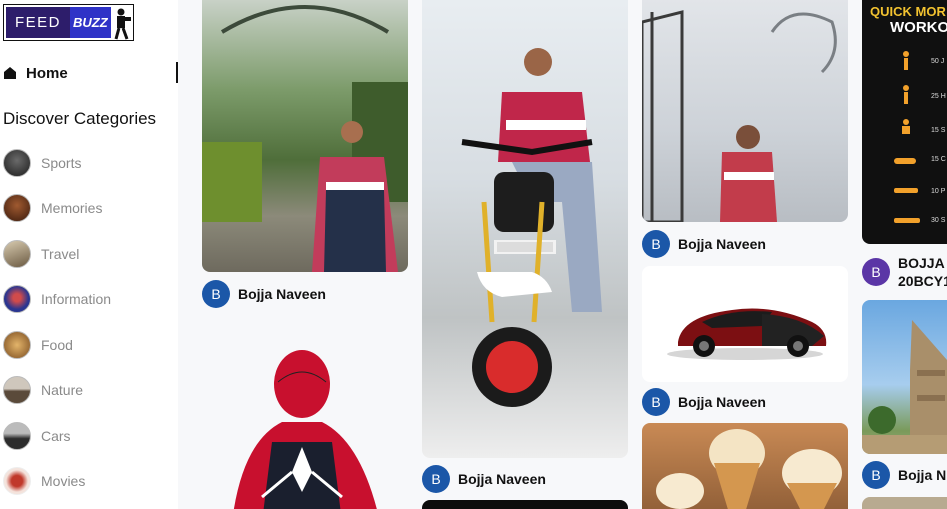  I want to click on discover-heading: Discover Categories, so click(80, 118).